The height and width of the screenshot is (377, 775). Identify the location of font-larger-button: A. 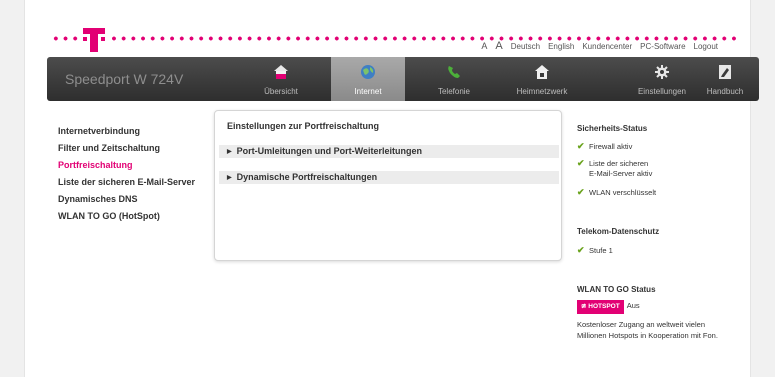
(498, 46).